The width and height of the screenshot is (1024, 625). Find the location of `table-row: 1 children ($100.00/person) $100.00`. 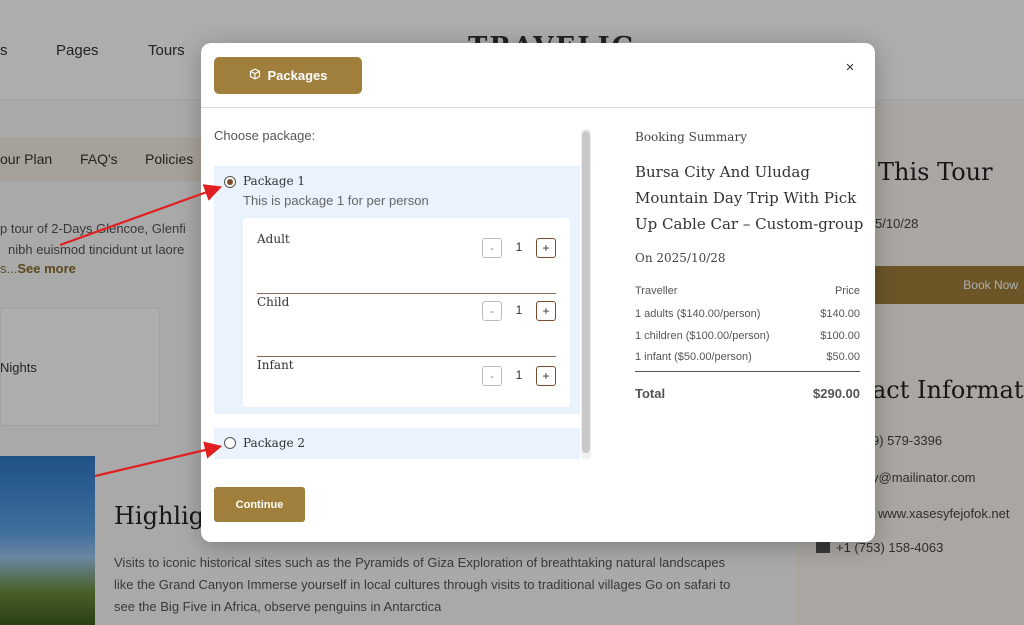

table-row: 1 children ($100.00/person) $100.00 is located at coordinates (747, 336).